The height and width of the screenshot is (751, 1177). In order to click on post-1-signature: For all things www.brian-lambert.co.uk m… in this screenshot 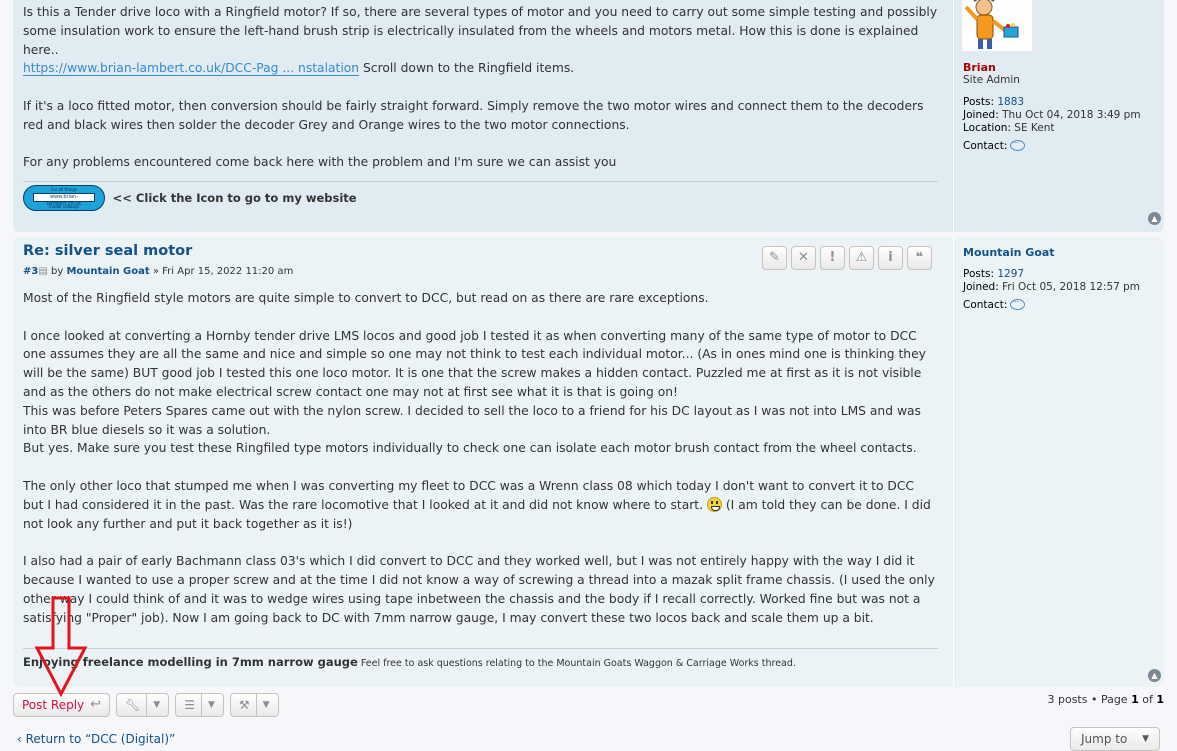, I will do `click(480, 198)`.